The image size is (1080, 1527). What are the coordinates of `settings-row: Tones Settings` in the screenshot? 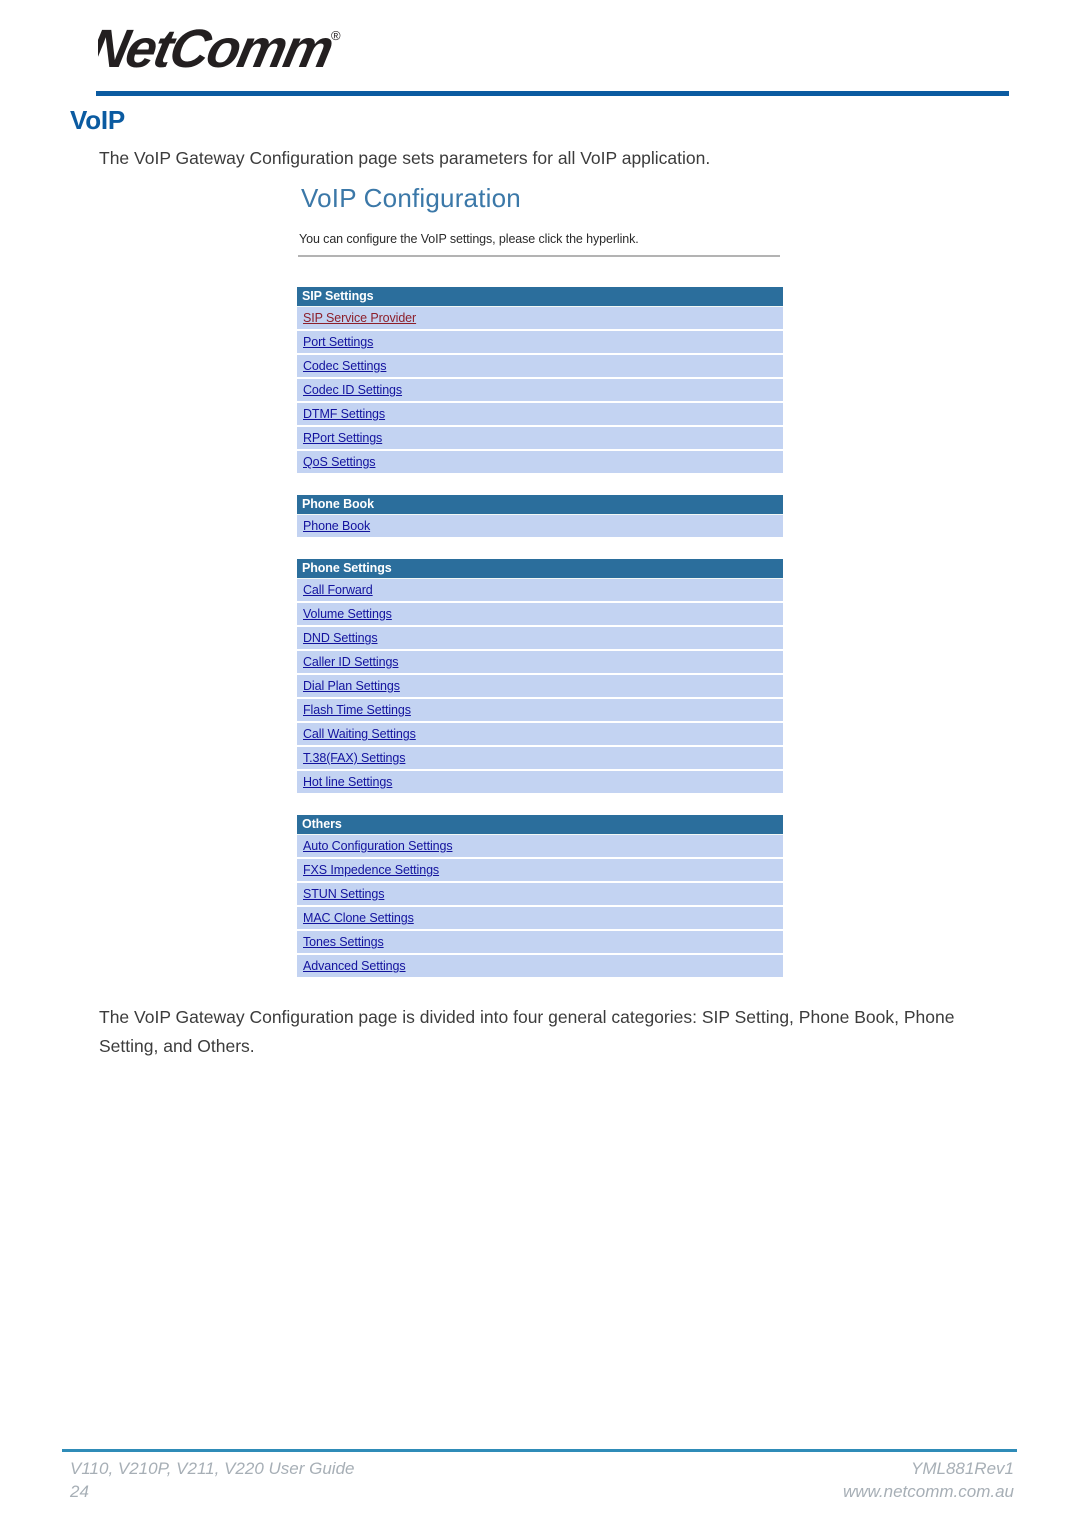 It's located at (540, 943).